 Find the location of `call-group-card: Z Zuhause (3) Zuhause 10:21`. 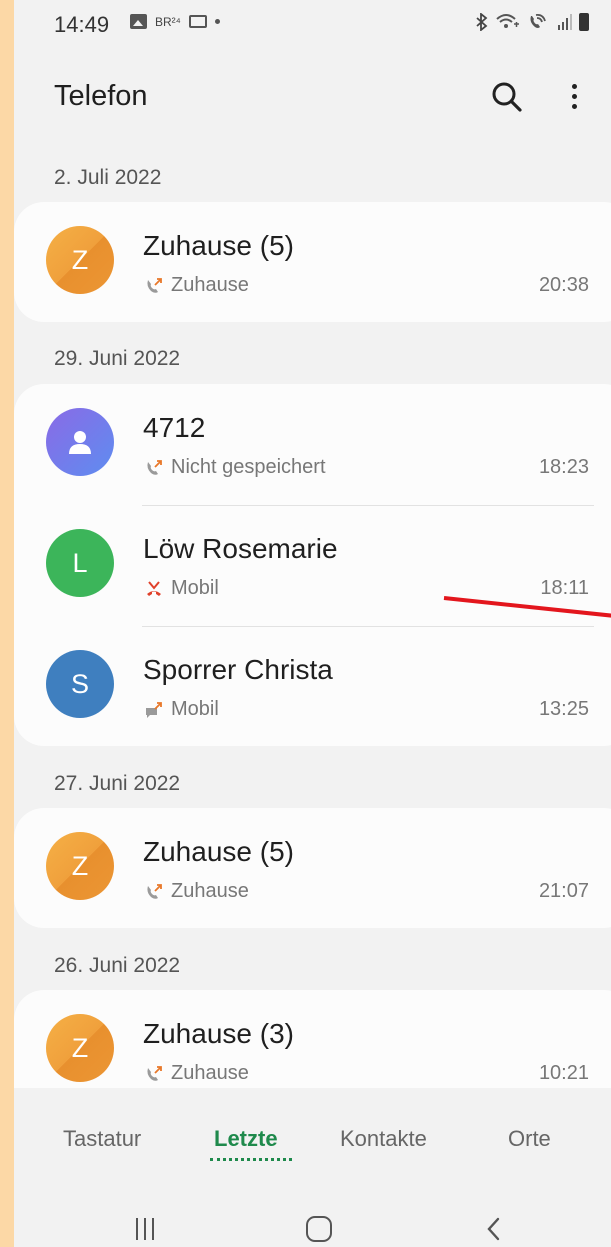

call-group-card: Z Zuhause (3) Zuhause 10:21 is located at coordinates (312, 1039).